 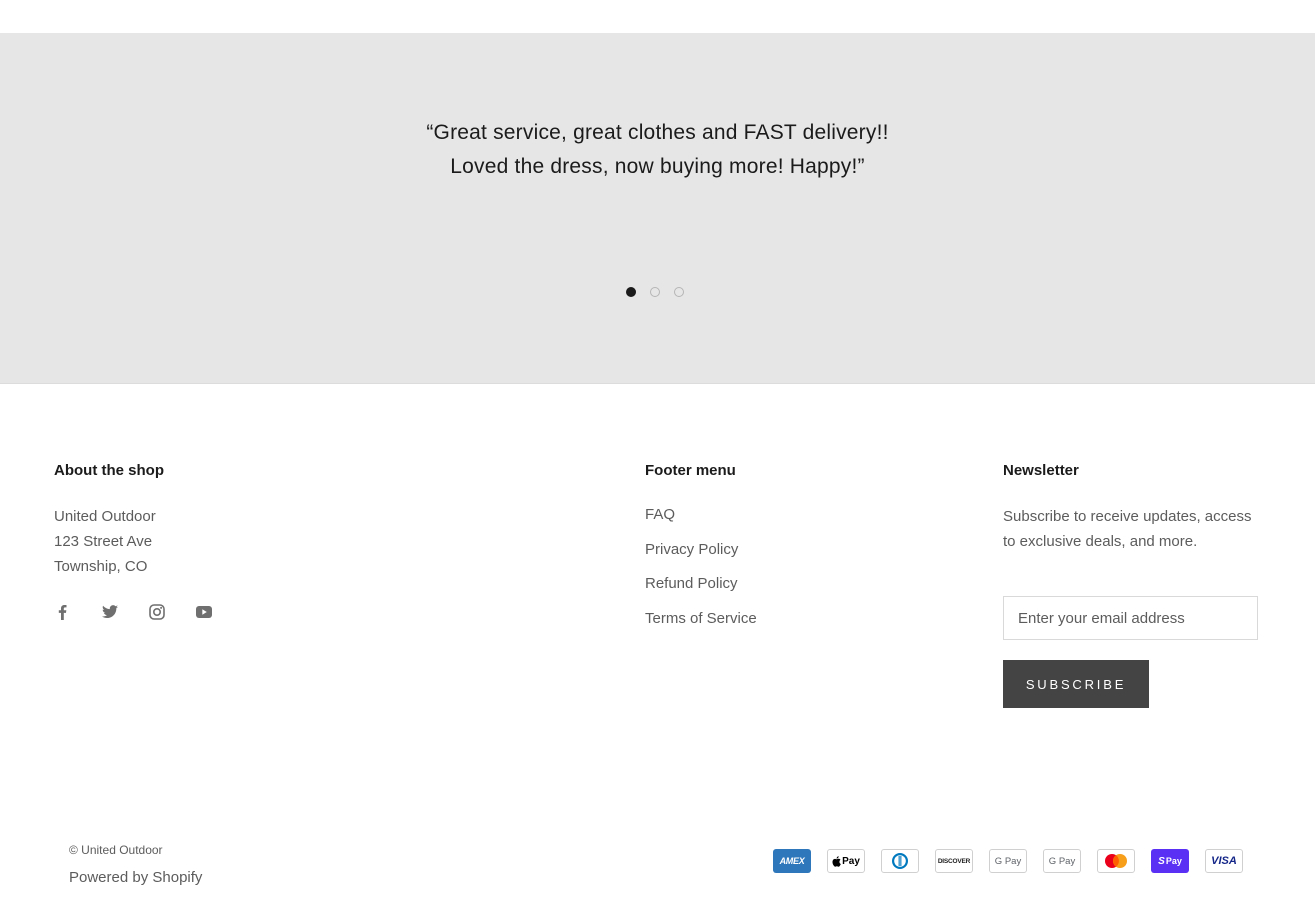 What do you see at coordinates (135, 877) in the screenshot?
I see `powered-by-shopify-link: Powered by Shopify` at bounding box center [135, 877].